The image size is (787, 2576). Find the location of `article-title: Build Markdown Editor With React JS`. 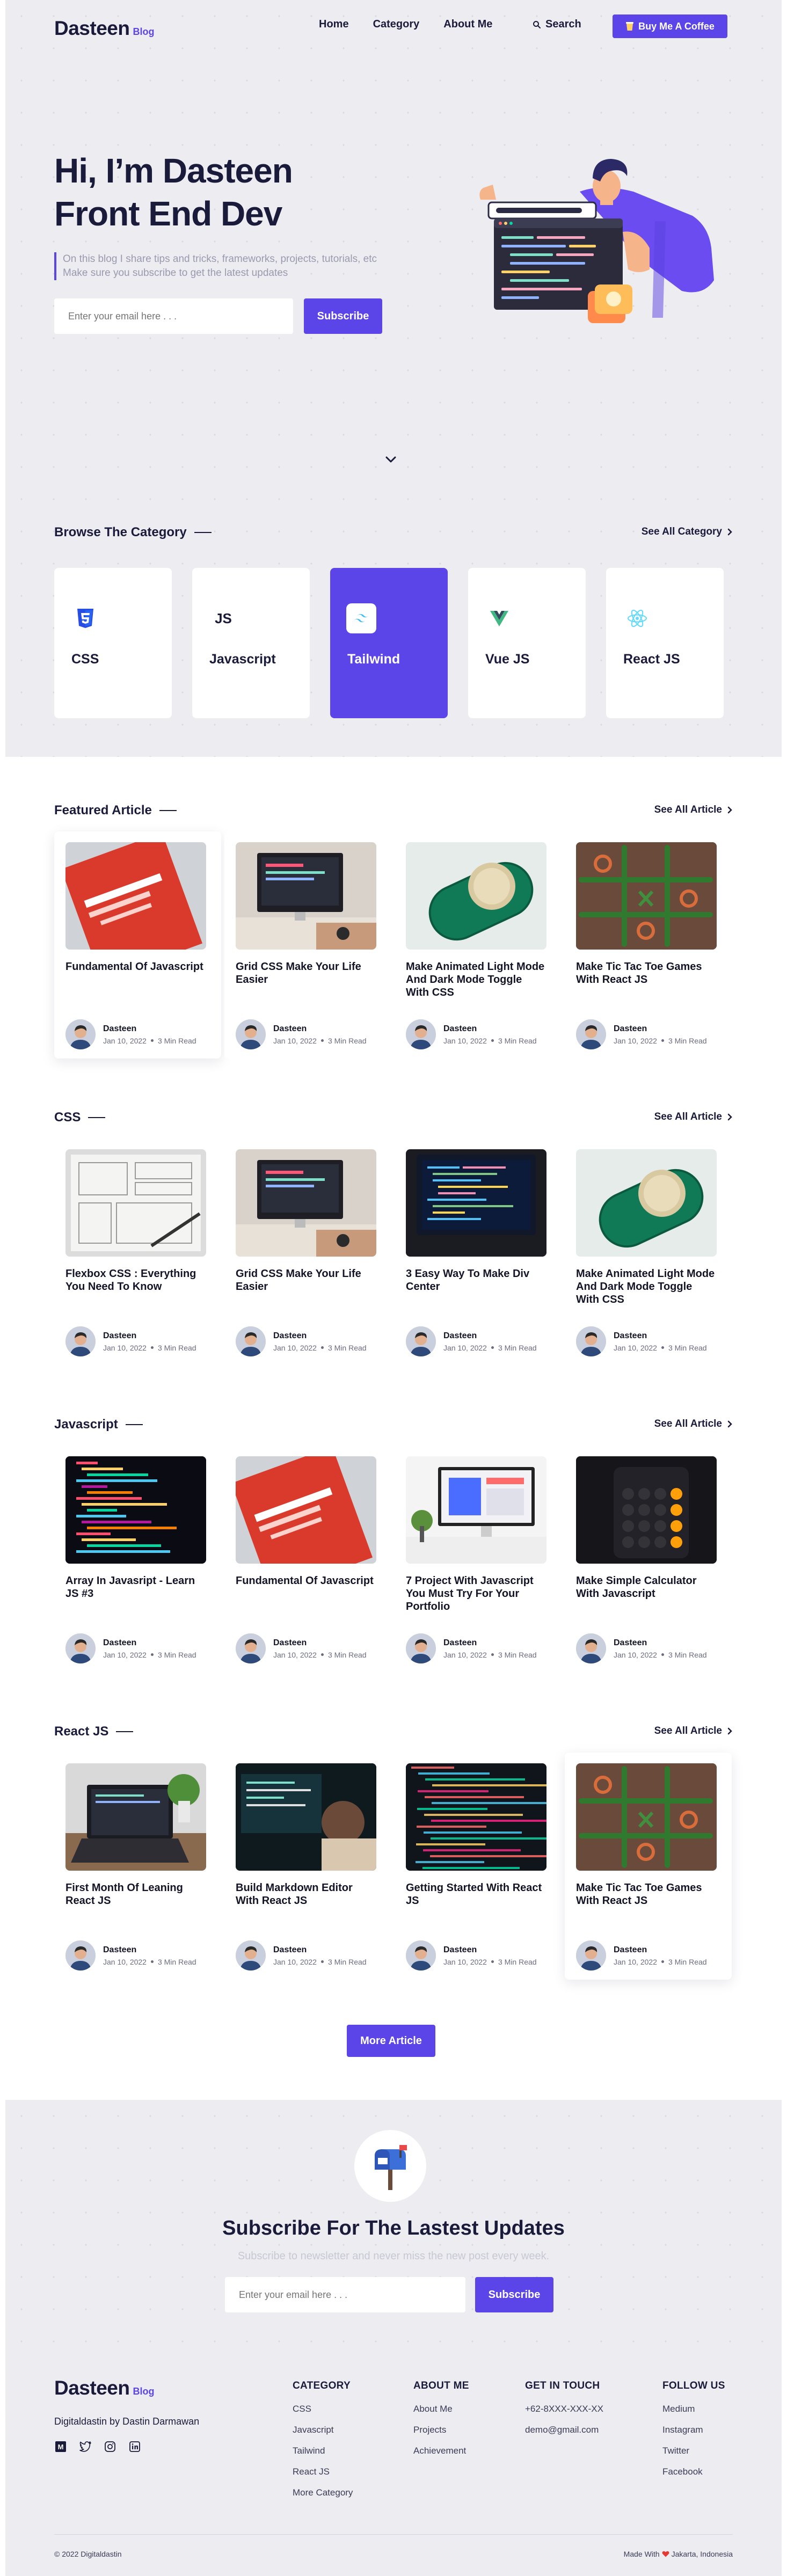

article-title: Build Markdown Editor With React JS is located at coordinates (306, 1894).